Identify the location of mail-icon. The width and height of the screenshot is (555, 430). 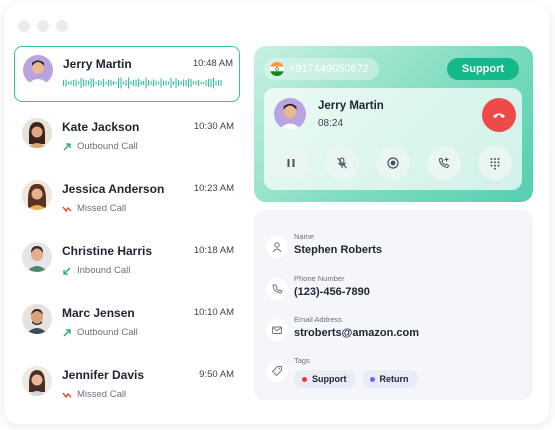
(277, 330).